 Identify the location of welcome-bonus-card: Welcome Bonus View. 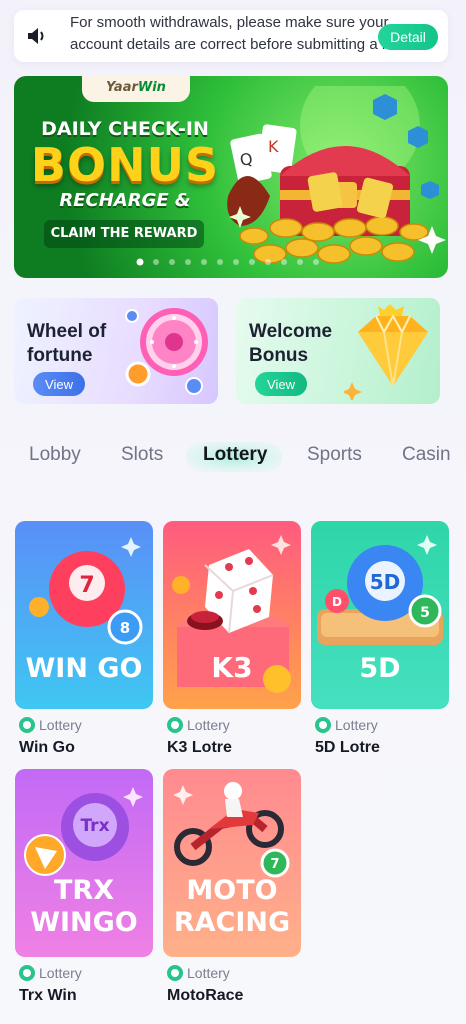
(338, 351).